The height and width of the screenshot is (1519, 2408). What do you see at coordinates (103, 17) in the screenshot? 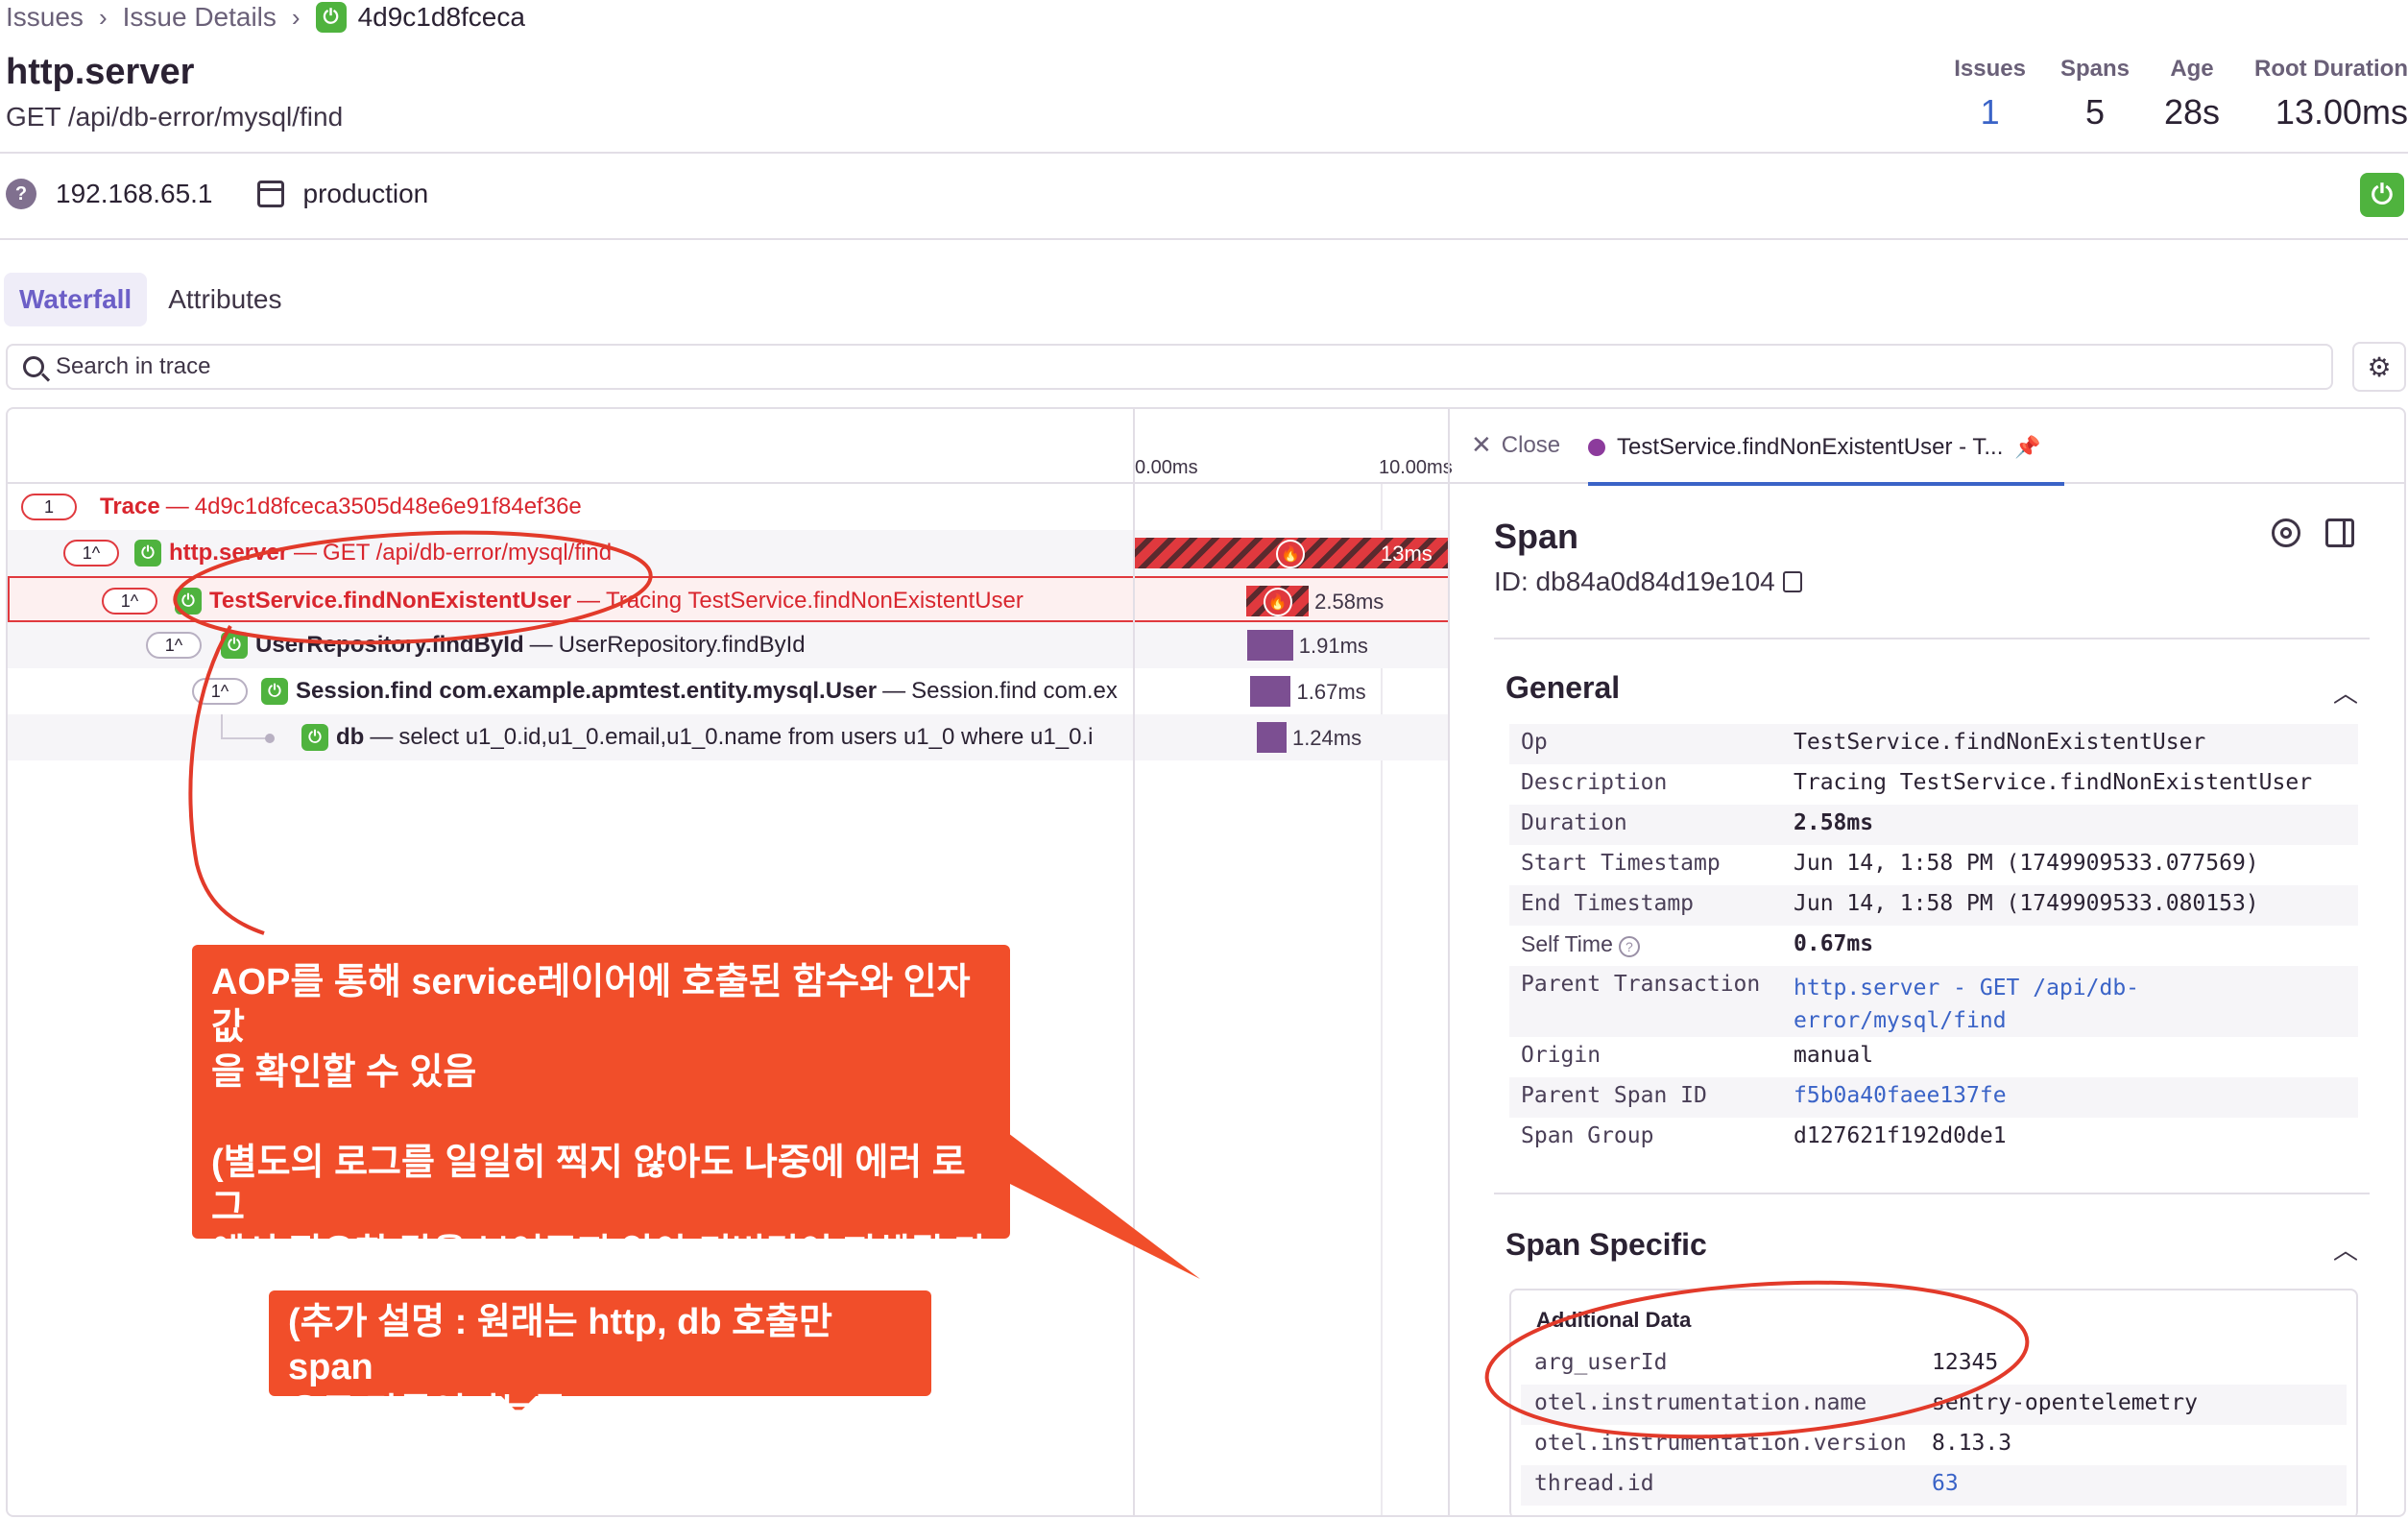
I see `chevron-right-icon: ›` at bounding box center [103, 17].